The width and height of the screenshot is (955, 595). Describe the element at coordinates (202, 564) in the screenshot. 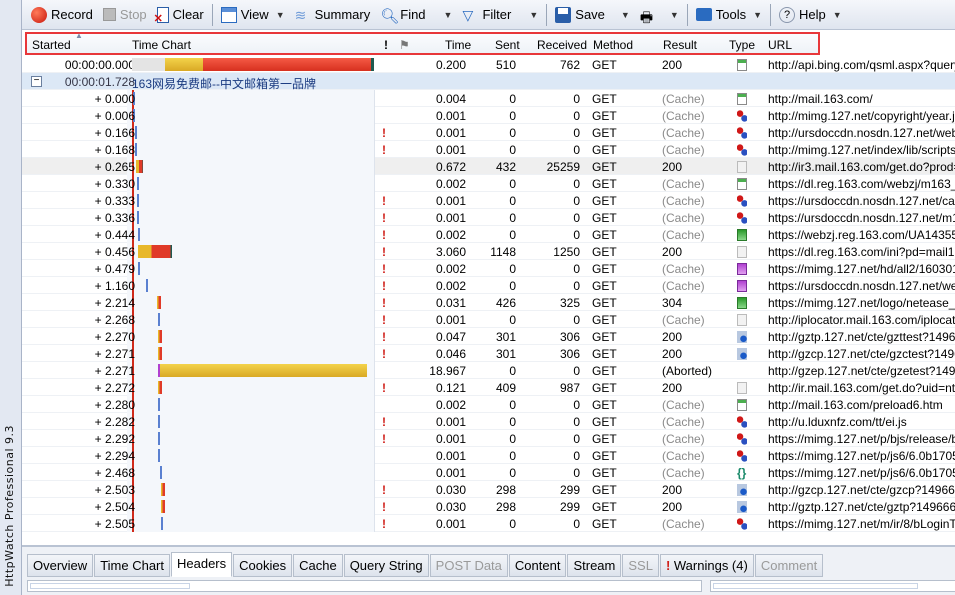

I see `tab-headers: Headers` at that location.